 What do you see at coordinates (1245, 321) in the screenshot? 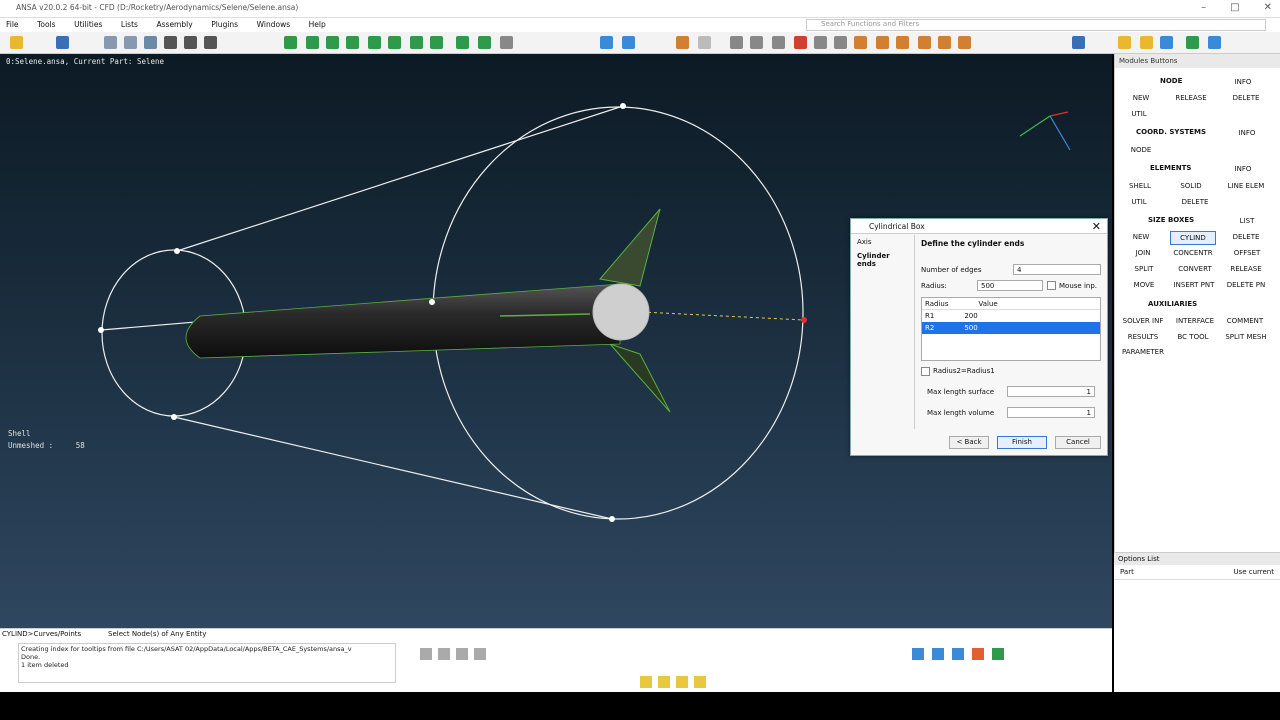
I see `comment-button: COMMENT` at bounding box center [1245, 321].